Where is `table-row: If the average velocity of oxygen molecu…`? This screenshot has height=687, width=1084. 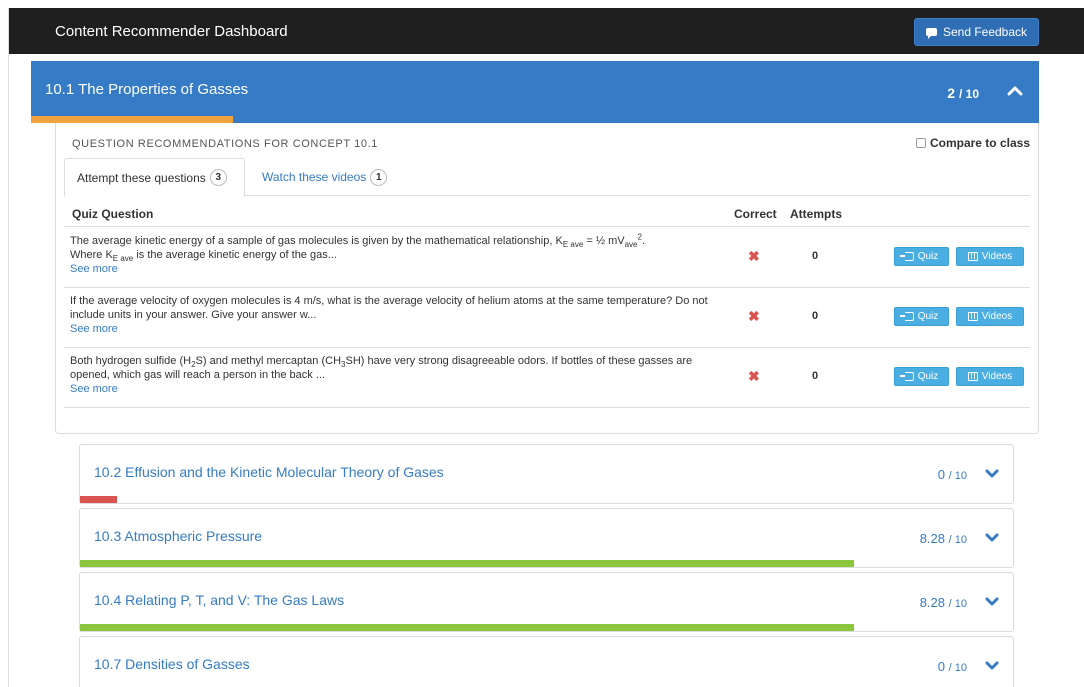 table-row: If the average velocity of oxygen molecu… is located at coordinates (547, 318).